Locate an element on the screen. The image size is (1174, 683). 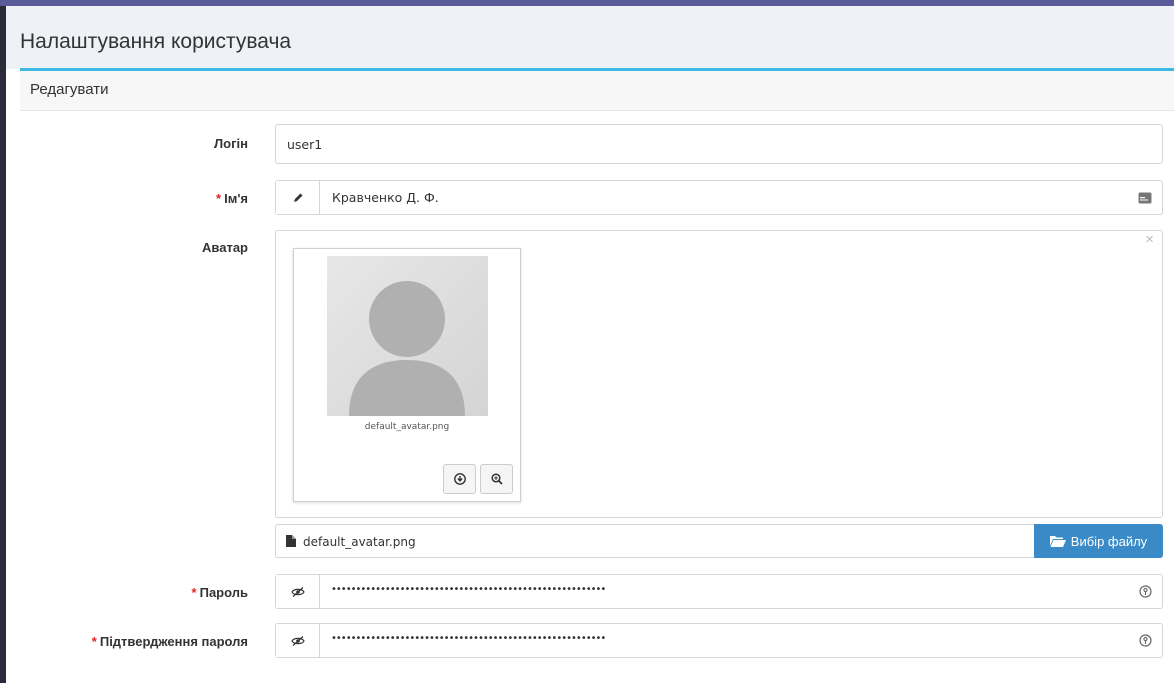
avatar-zoom-button is located at coordinates (496, 479).